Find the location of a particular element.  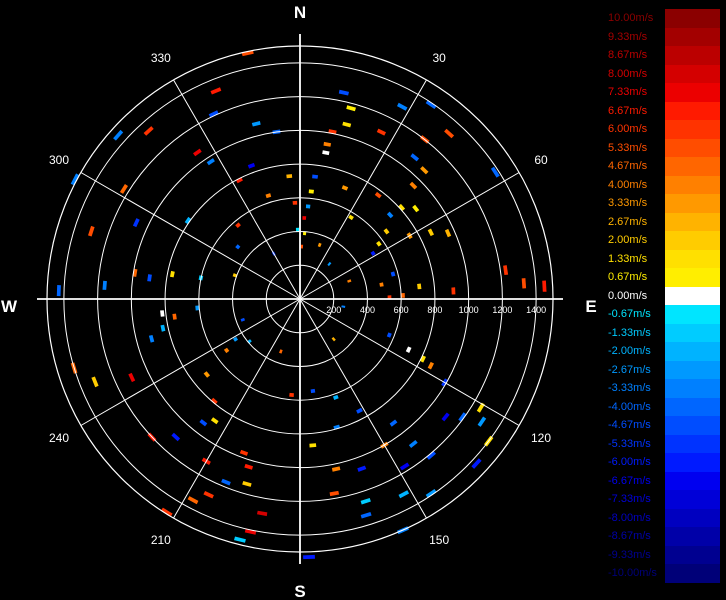

colorbar-row: -4.67m/s is located at coordinates (664, 425).